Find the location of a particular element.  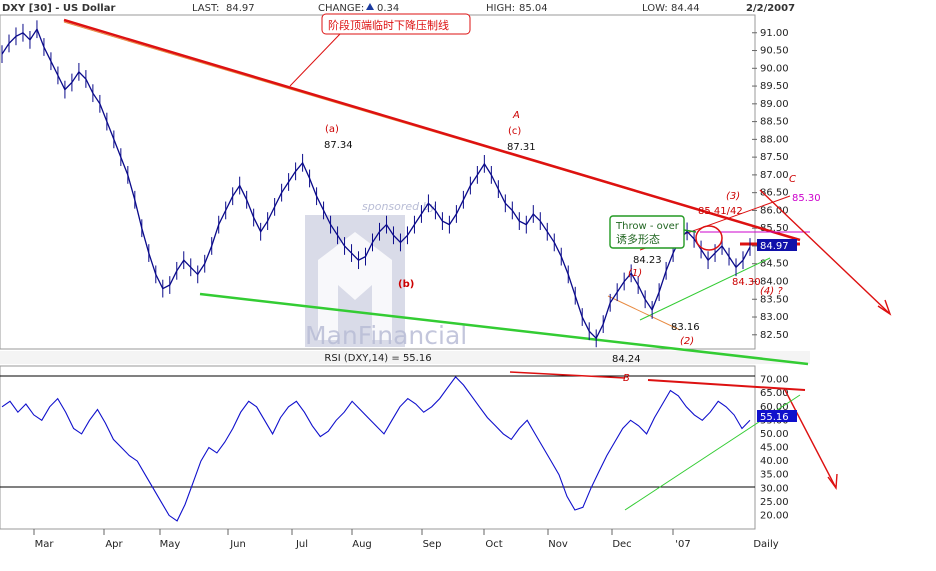

price-y-tick-label: 88.00 is located at coordinates (774, 139).